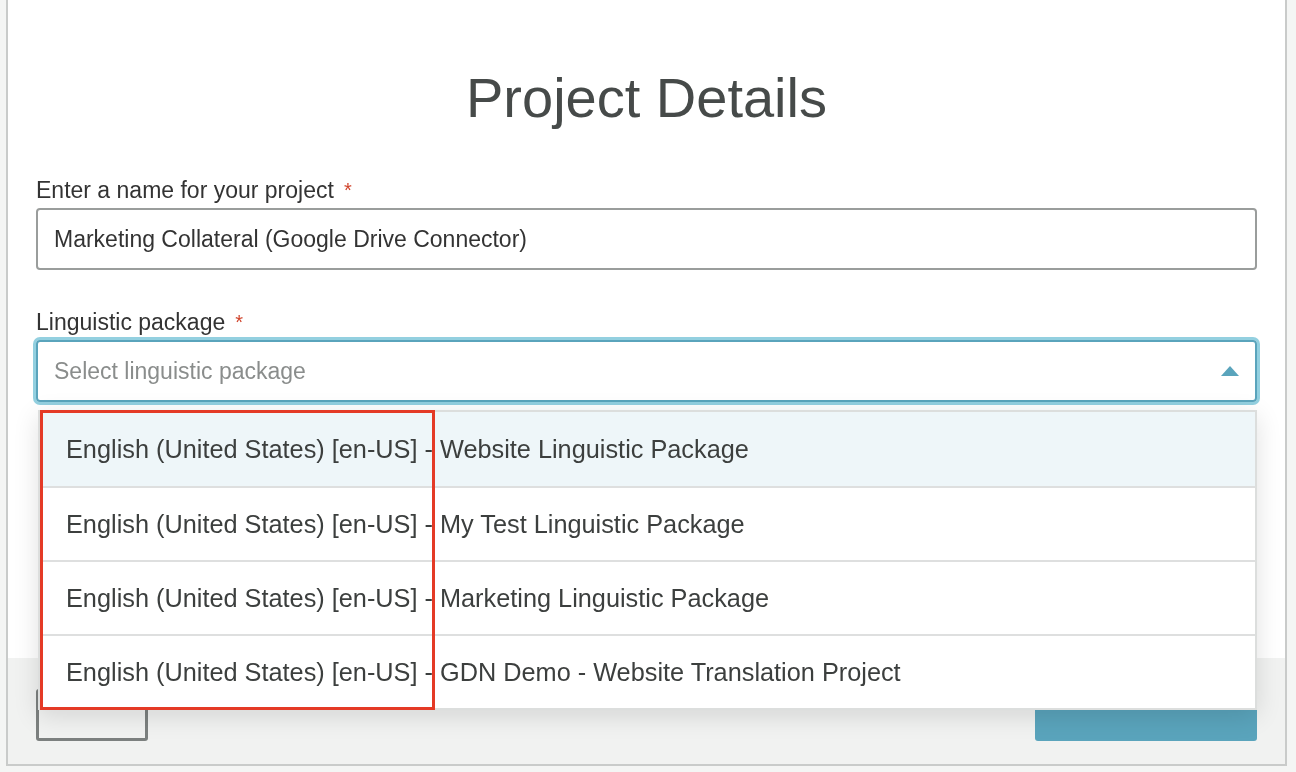 Image resolution: width=1296 pixels, height=772 pixels. What do you see at coordinates (131, 322) in the screenshot?
I see `field-label: Linguistic package` at bounding box center [131, 322].